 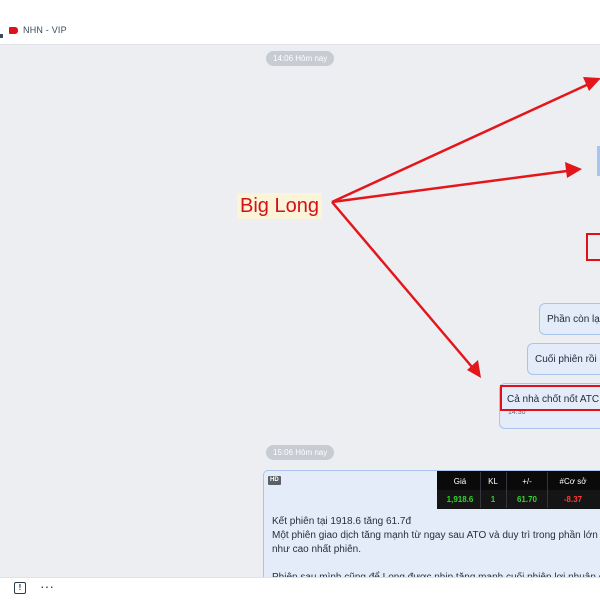 What do you see at coordinates (300, 589) in the screenshot?
I see `bottom-toolbar: ! ···` at bounding box center [300, 589].